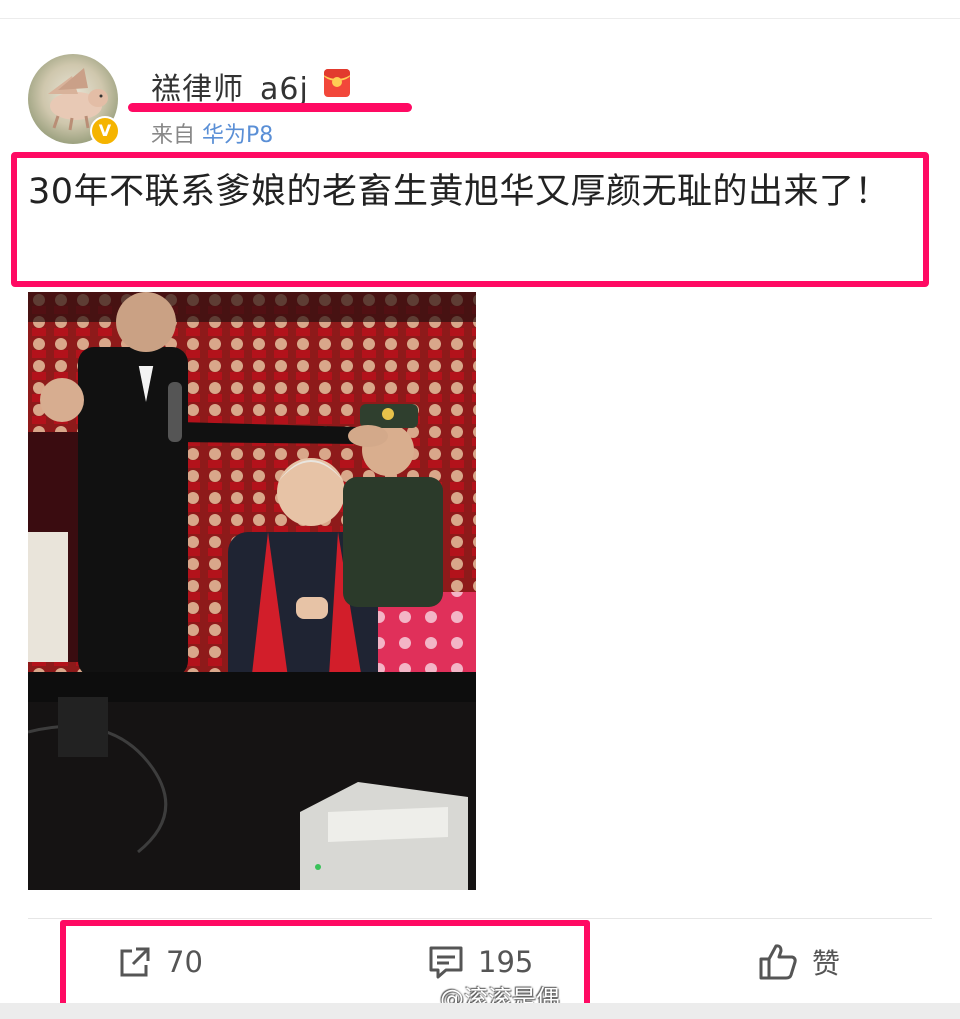  I want to click on share-arrow-icon, so click(135, 962).